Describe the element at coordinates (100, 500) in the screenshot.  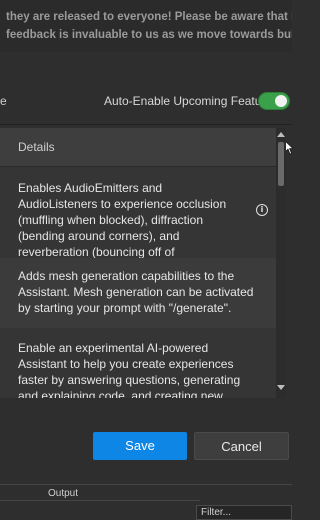
I see `output-divider` at that location.